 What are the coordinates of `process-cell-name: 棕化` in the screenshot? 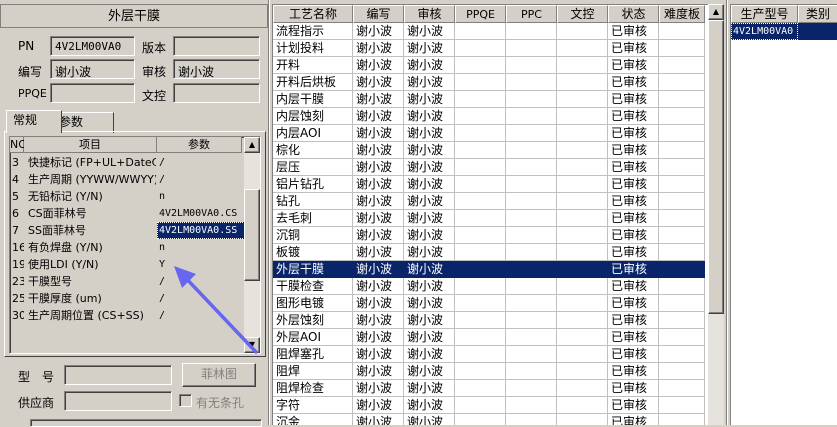 It's located at (313, 150).